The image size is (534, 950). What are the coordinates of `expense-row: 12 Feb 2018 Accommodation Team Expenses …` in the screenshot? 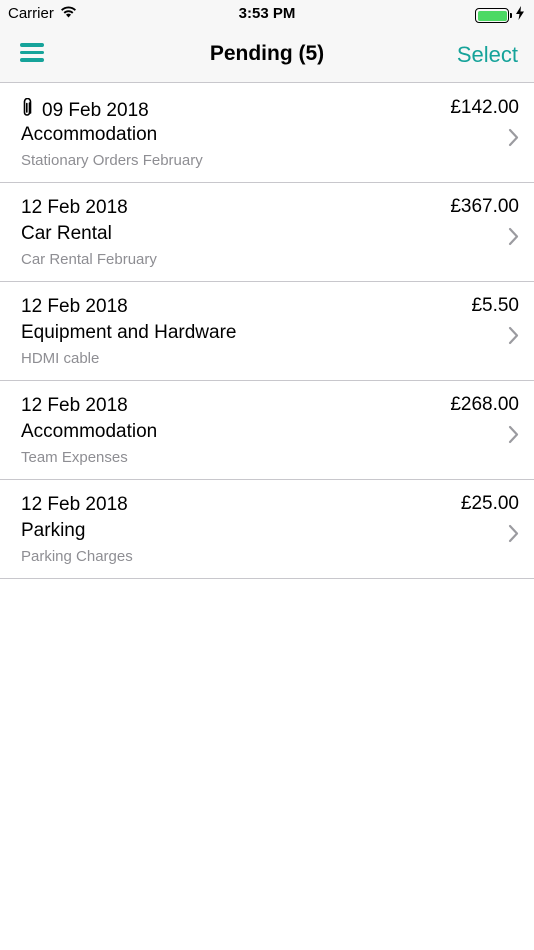 It's located at (267, 430).